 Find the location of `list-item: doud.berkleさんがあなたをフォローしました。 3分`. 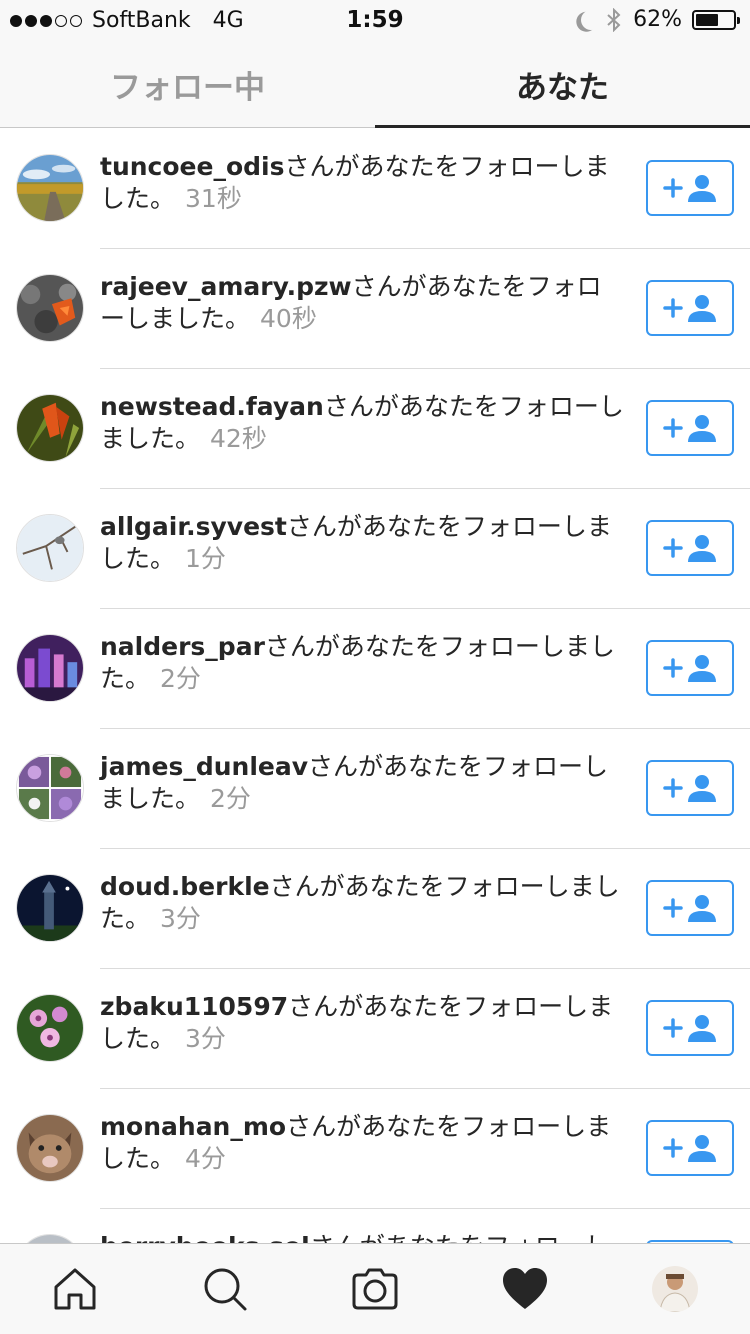

list-item: doud.berkleさんがあなたをフォローしました。 3分 is located at coordinates (375, 909).